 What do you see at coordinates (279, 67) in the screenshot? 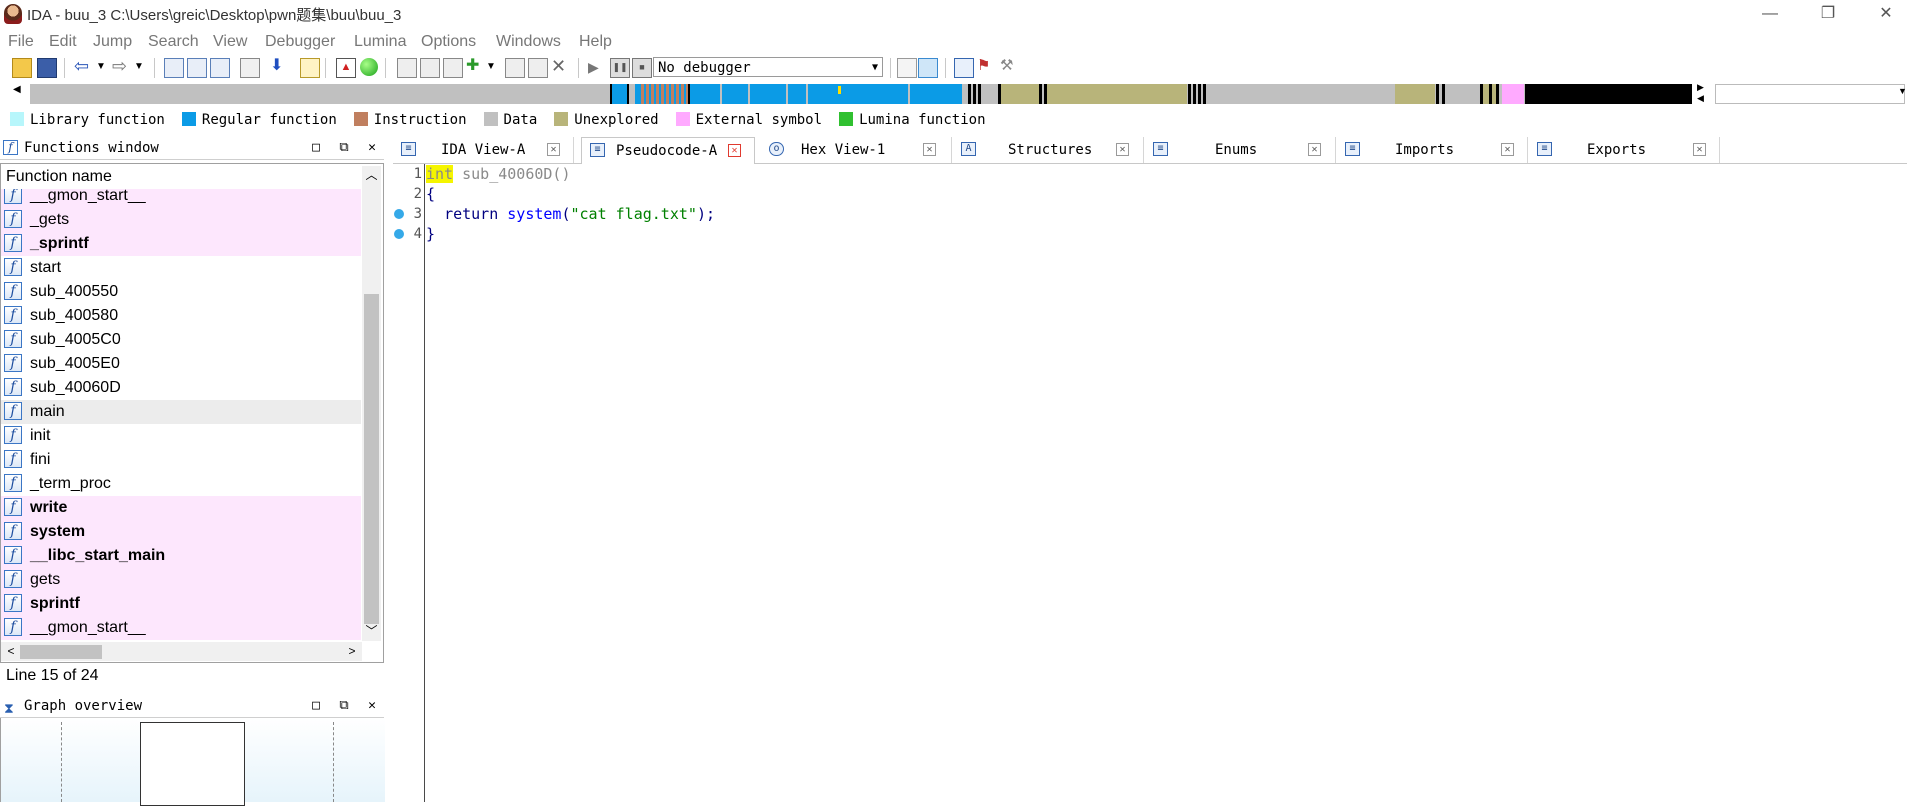
I see `jump-down-icon: ⬇` at bounding box center [279, 67].